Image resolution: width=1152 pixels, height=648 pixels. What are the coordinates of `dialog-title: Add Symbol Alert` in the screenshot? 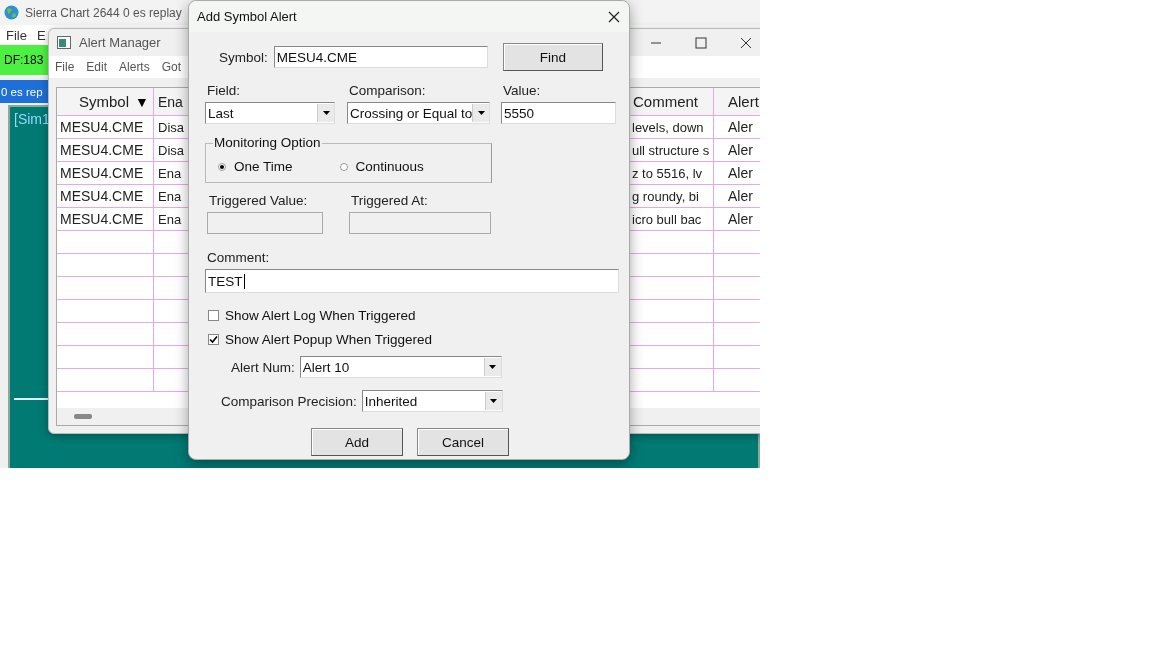 It's located at (247, 16).